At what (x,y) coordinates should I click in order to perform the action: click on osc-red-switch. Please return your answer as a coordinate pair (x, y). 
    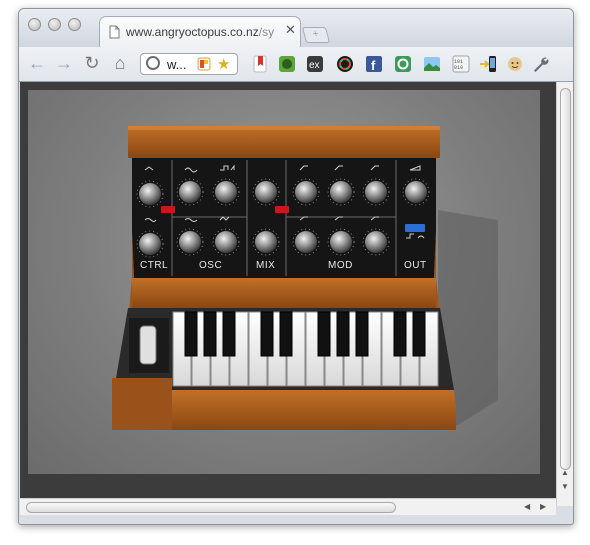
    Looking at the image, I should click on (168, 209).